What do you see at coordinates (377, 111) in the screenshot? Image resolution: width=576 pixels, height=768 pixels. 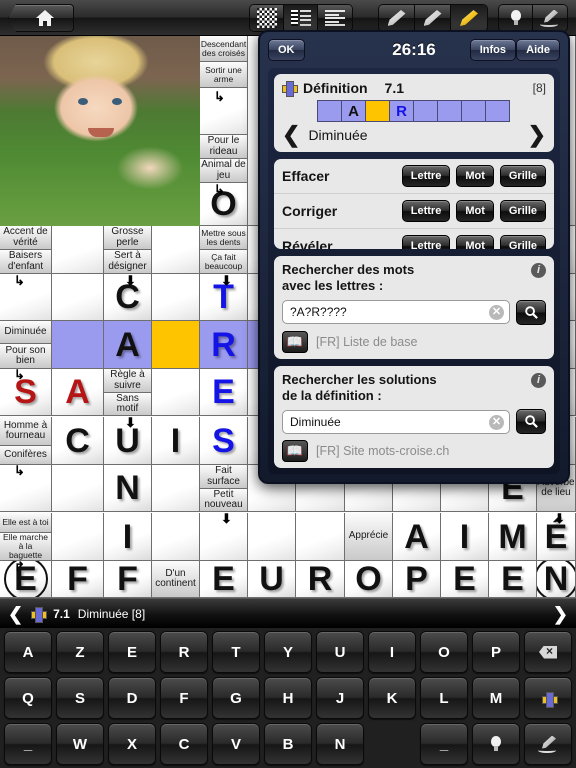 I see `word-letter-box-current` at bounding box center [377, 111].